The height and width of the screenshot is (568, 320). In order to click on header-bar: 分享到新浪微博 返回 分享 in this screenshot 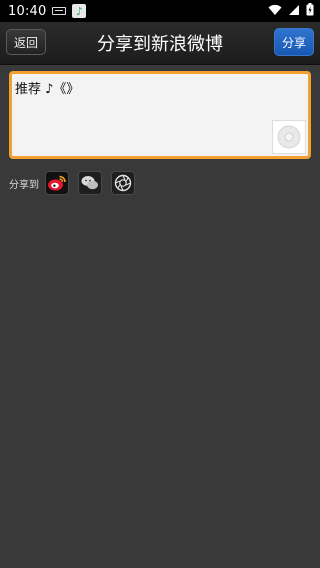, I will do `click(160, 43)`.